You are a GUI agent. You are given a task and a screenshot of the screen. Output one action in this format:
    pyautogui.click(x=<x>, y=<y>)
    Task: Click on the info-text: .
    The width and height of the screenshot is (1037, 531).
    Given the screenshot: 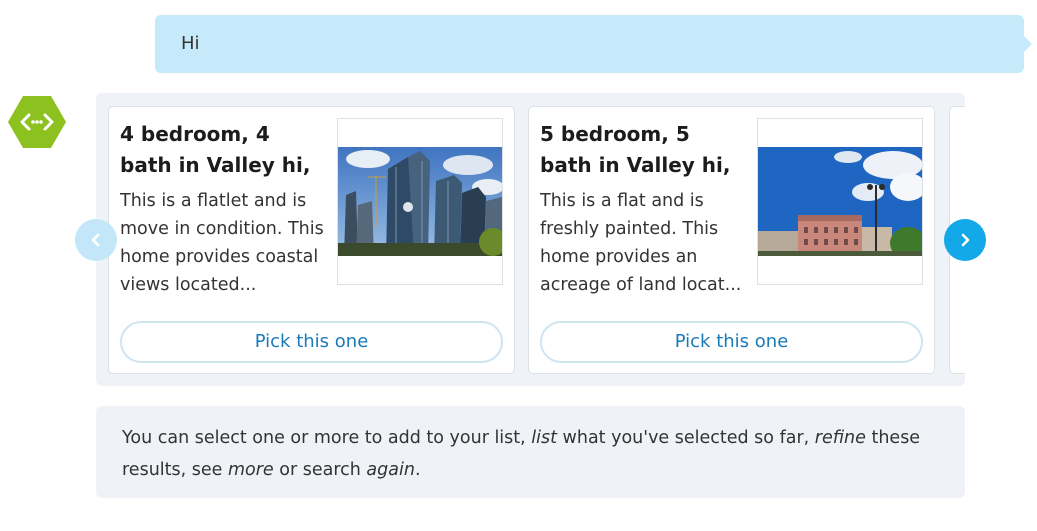 What is the action you would take?
    pyautogui.click(x=417, y=470)
    